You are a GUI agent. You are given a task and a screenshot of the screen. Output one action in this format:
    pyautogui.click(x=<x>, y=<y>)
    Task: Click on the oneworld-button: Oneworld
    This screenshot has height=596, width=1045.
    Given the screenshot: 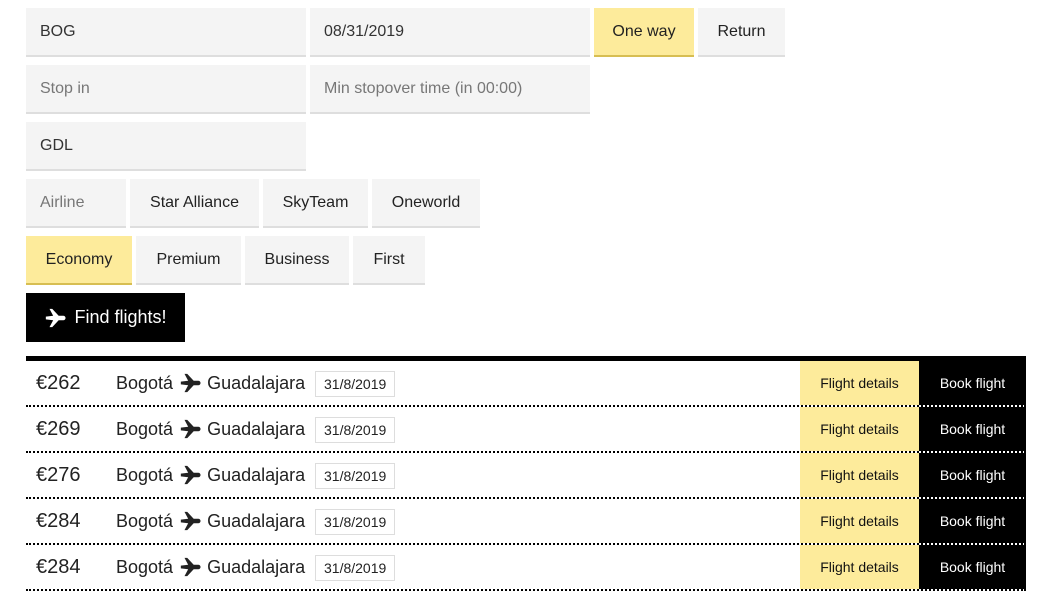 What is the action you would take?
    pyautogui.click(x=426, y=203)
    